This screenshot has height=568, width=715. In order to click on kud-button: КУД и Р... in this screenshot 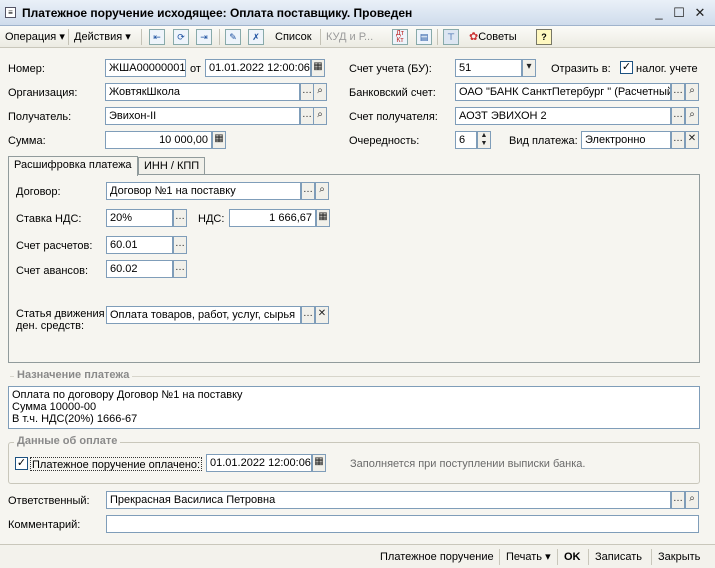, I will do `click(349, 37)`.